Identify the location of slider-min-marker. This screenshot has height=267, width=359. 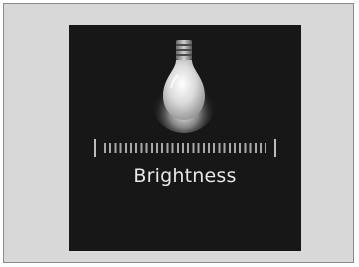
(95, 148).